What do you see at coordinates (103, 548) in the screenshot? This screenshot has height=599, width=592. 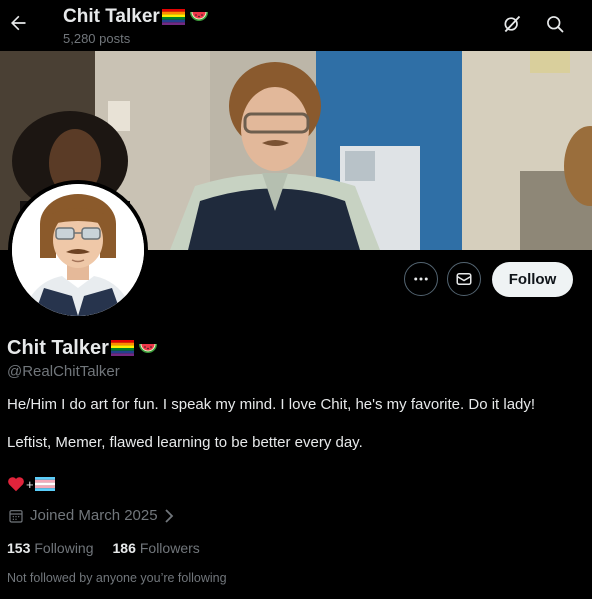 I see `follow-stats: 153 Following 186 Followers` at bounding box center [103, 548].